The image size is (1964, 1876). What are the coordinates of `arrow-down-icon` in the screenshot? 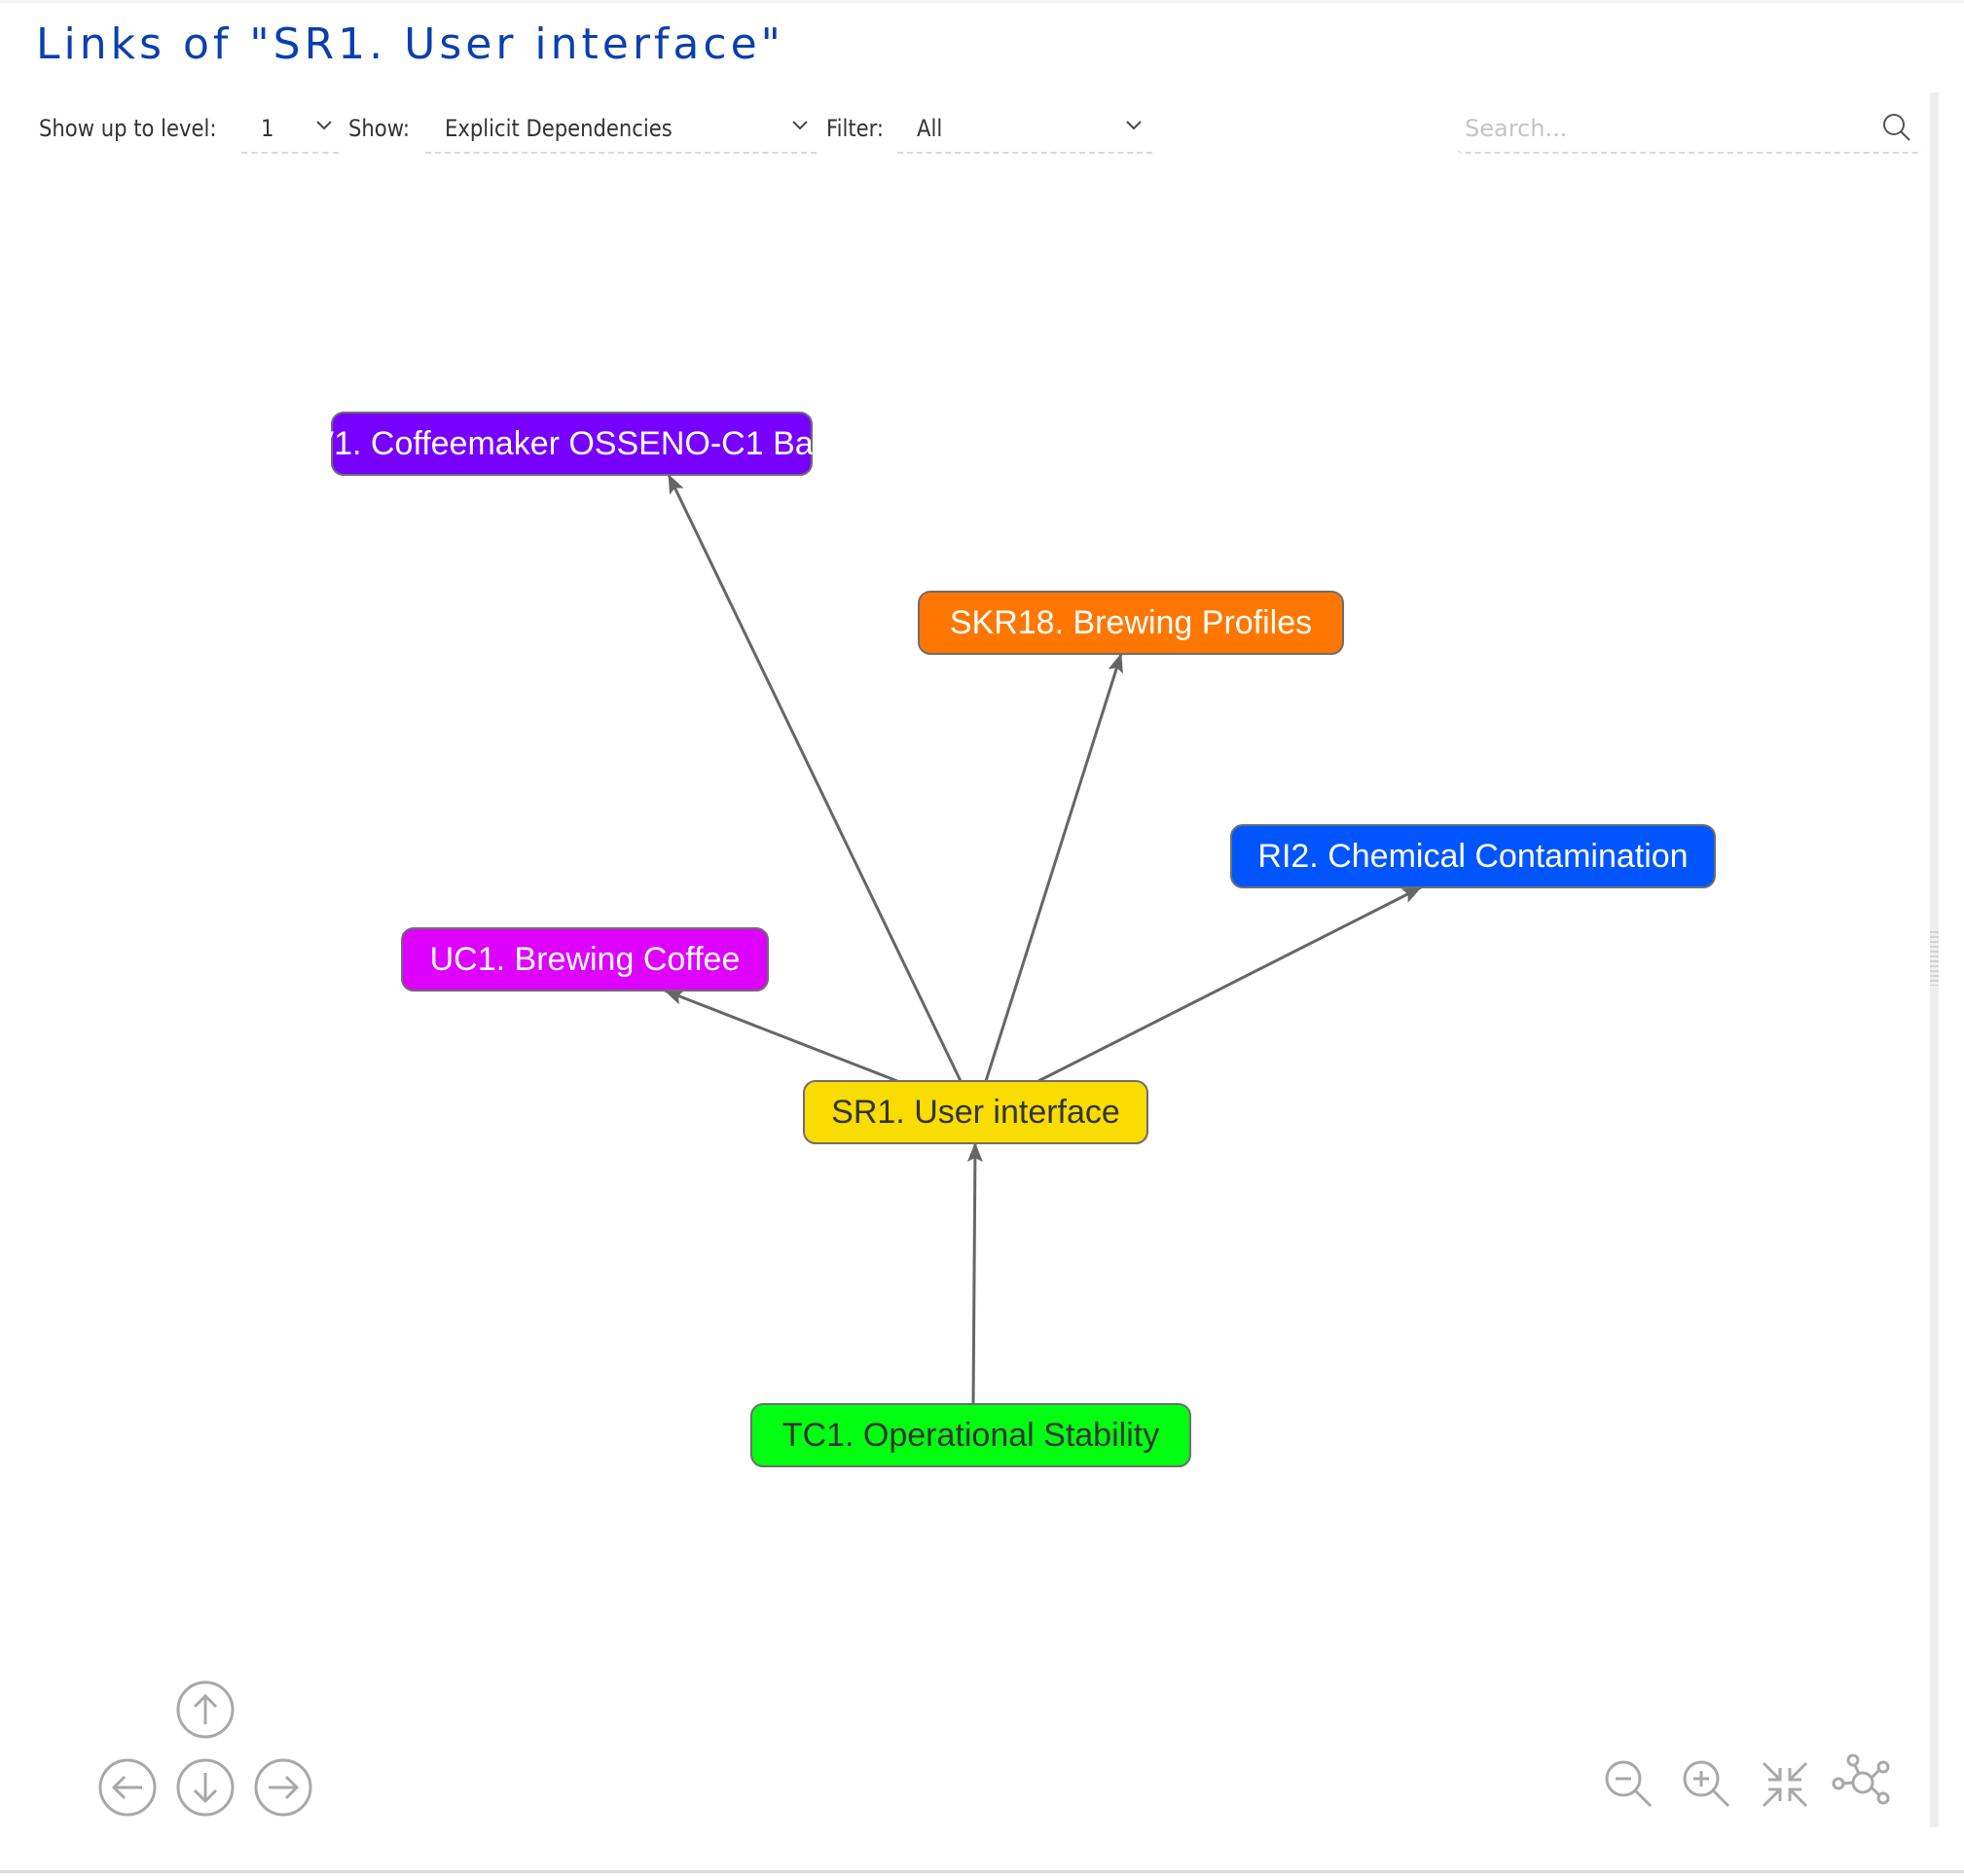 It's located at (205, 1787).